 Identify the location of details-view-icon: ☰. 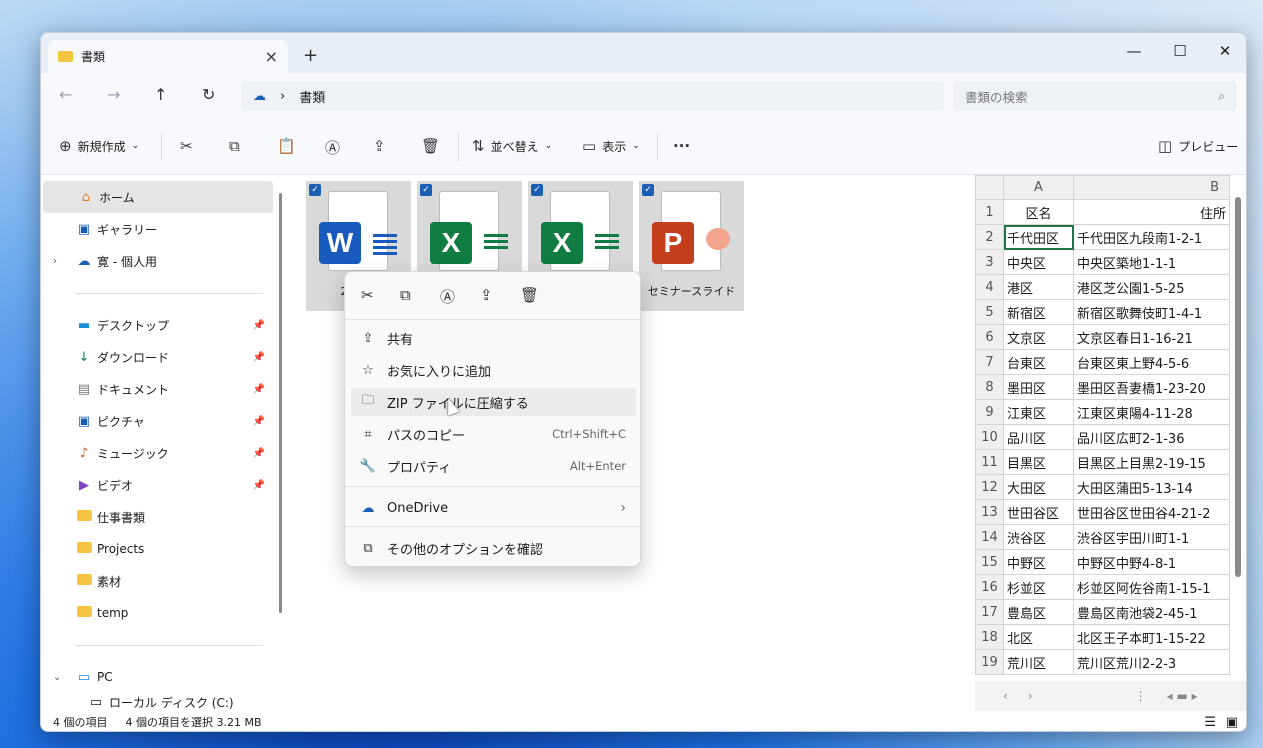
(1210, 722).